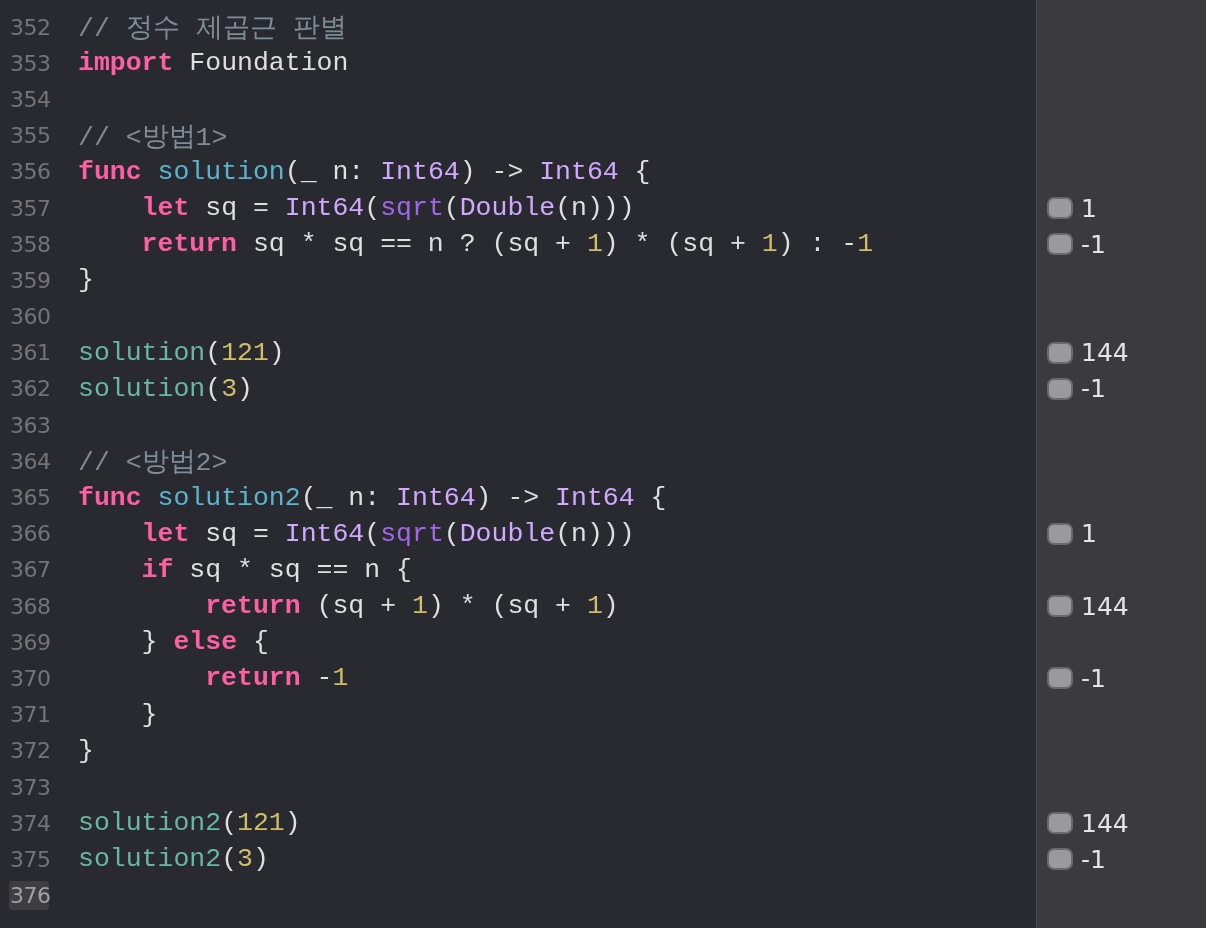 The image size is (1206, 928). Describe the element at coordinates (29, 389) in the screenshot. I see `line-number: 362` at that location.